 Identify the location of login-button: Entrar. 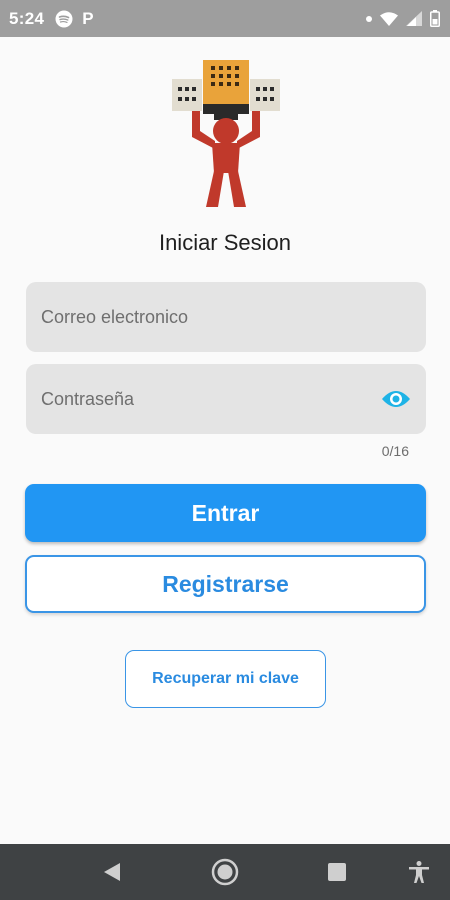
(225, 513).